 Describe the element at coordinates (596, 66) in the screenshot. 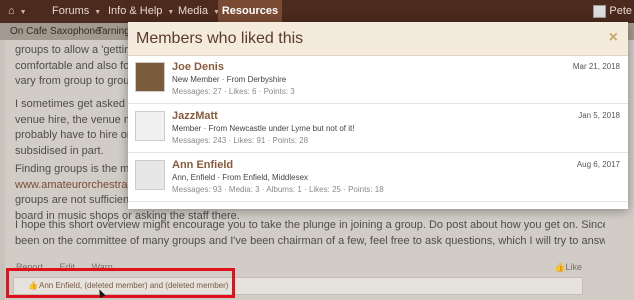

I see `like-date: Mar 21, 2018` at that location.